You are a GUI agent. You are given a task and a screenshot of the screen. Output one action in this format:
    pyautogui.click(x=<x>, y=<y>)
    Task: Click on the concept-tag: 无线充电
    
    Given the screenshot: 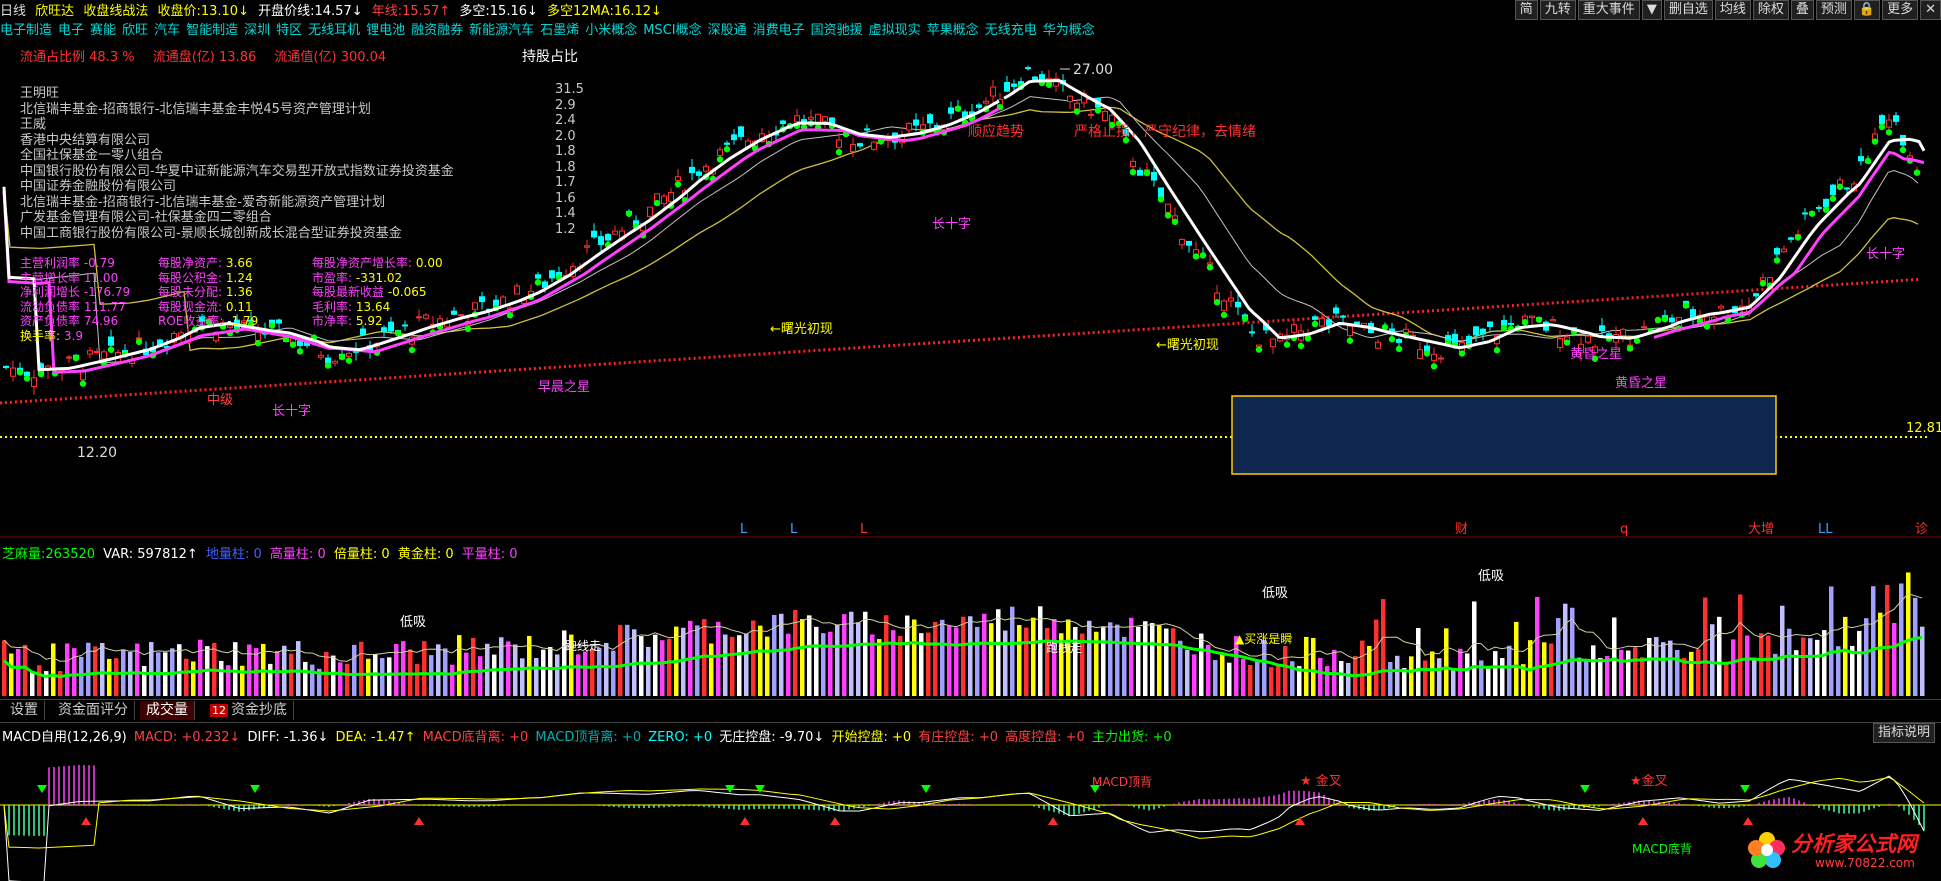 What is the action you would take?
    pyautogui.click(x=1011, y=30)
    